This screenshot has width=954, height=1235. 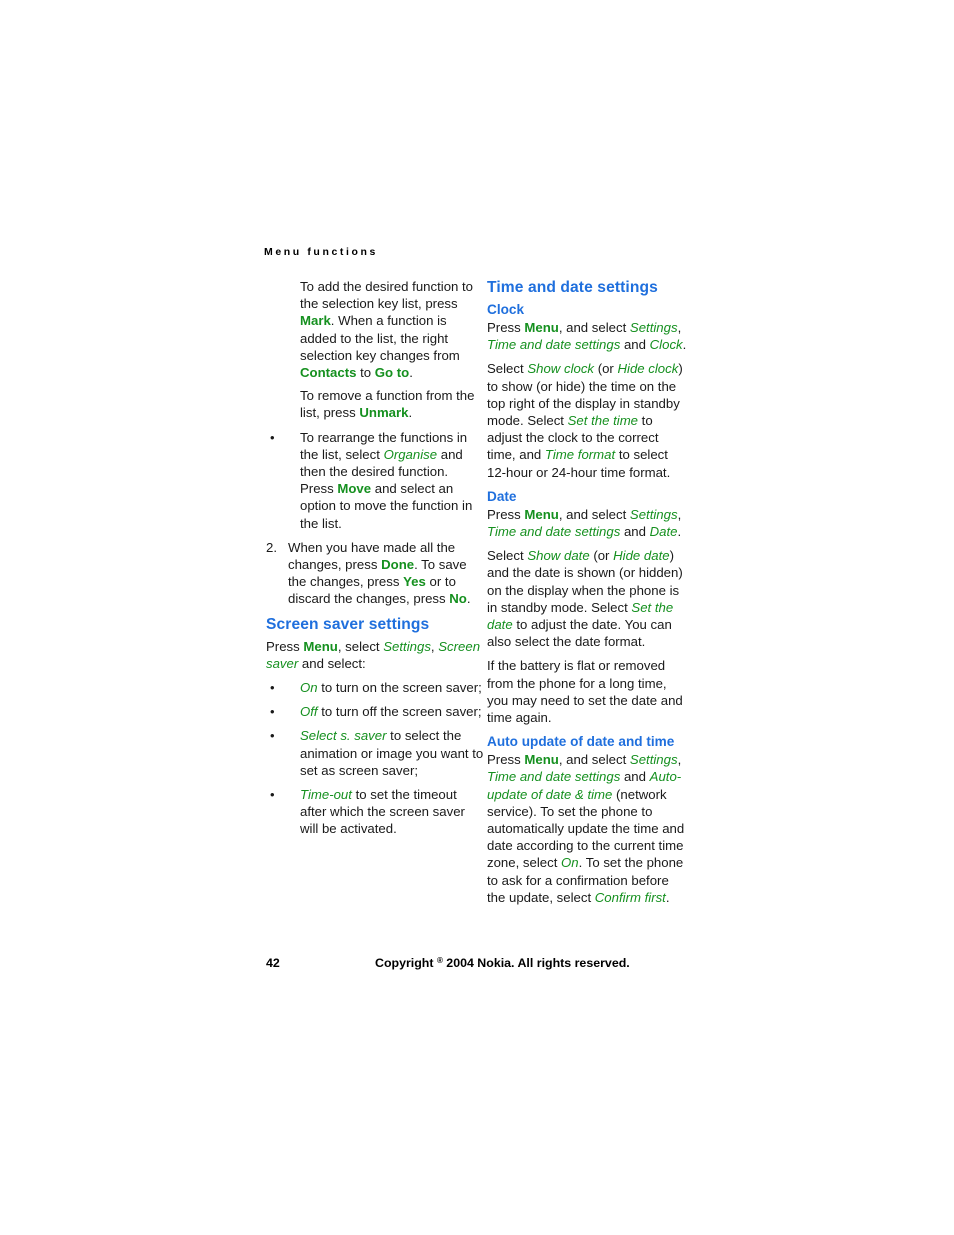 I want to click on menu-item-hide-clock: Hide clock, so click(x=648, y=369).